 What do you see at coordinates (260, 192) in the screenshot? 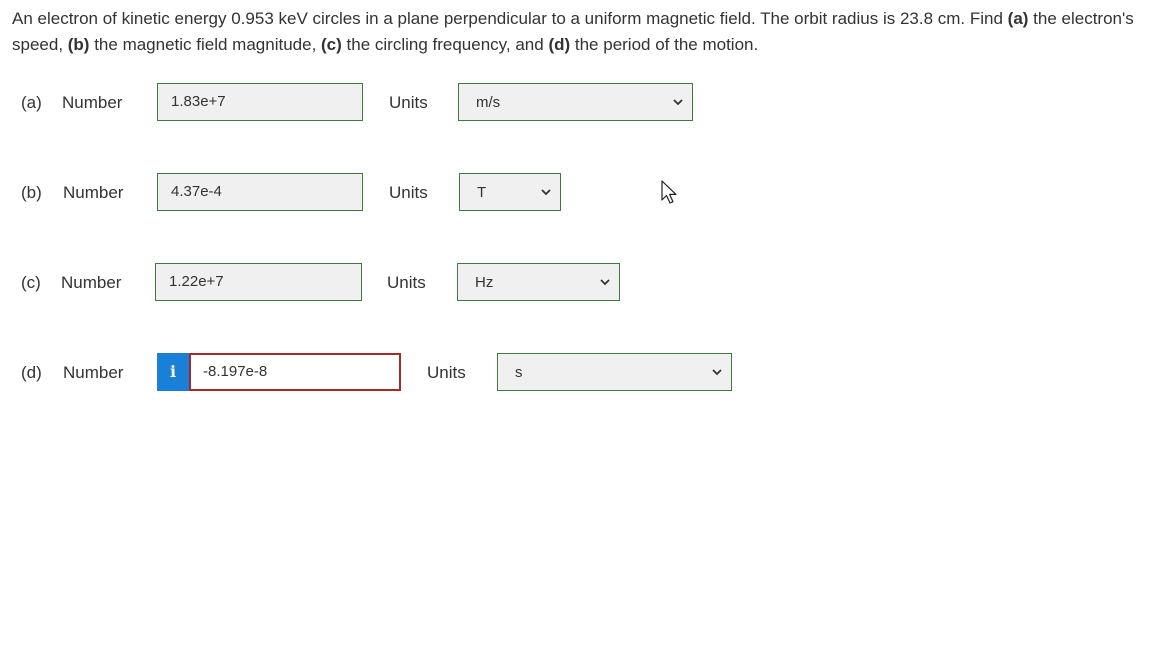
I see `number-input-b: 4.37e-4` at bounding box center [260, 192].